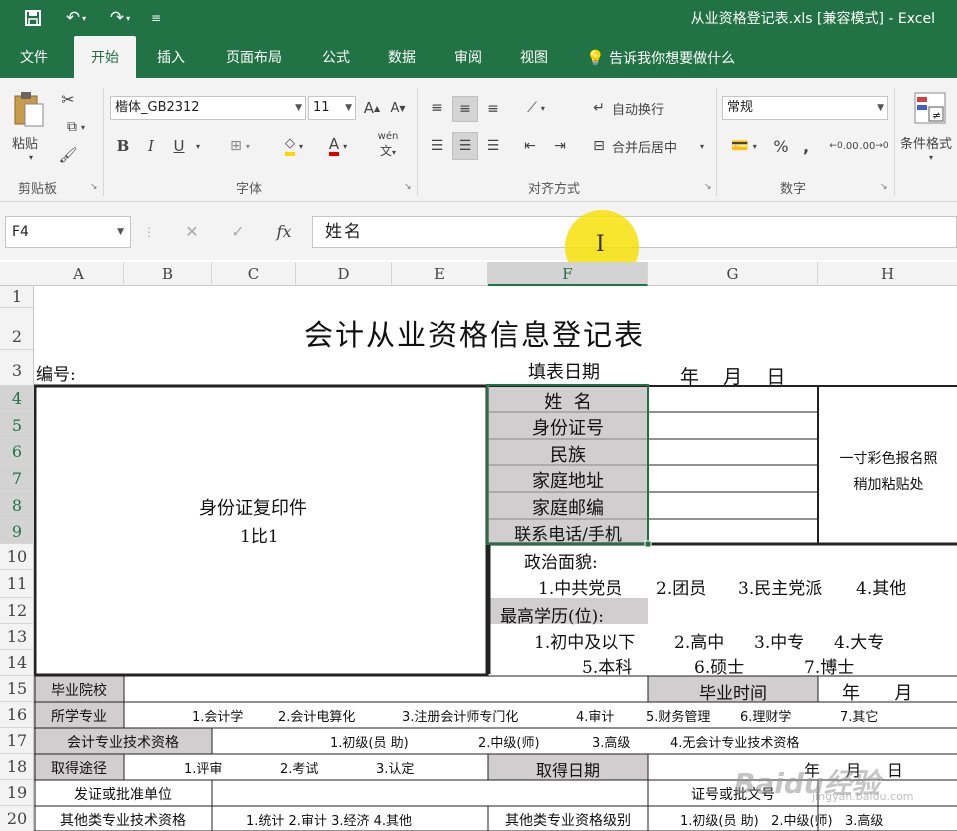 The width and height of the screenshot is (957, 831). Describe the element at coordinates (120, 18) in the screenshot. I see `redo-icon: ↷ ▾` at that location.